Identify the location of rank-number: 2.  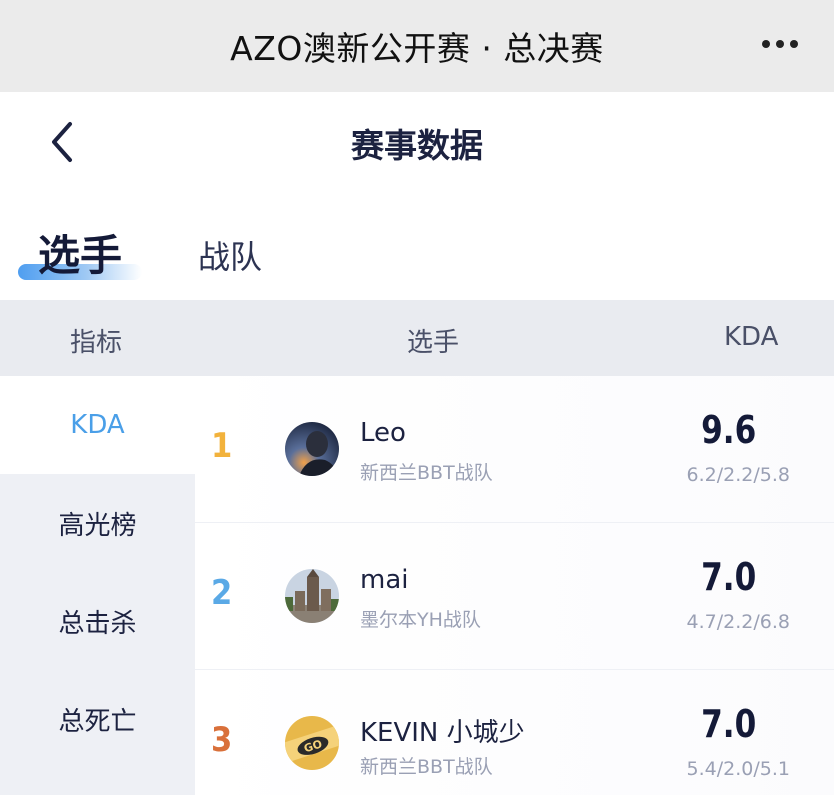
(222, 593).